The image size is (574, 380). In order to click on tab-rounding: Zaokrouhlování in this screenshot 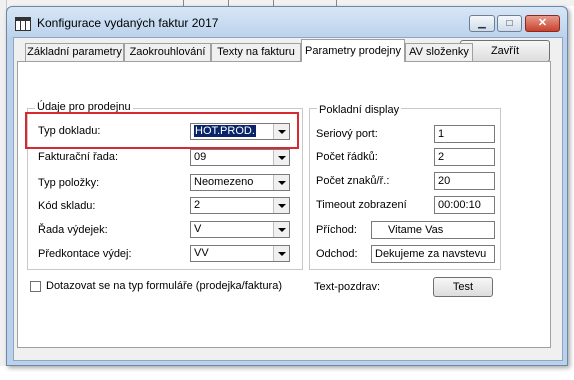, I will do `click(167, 52)`.